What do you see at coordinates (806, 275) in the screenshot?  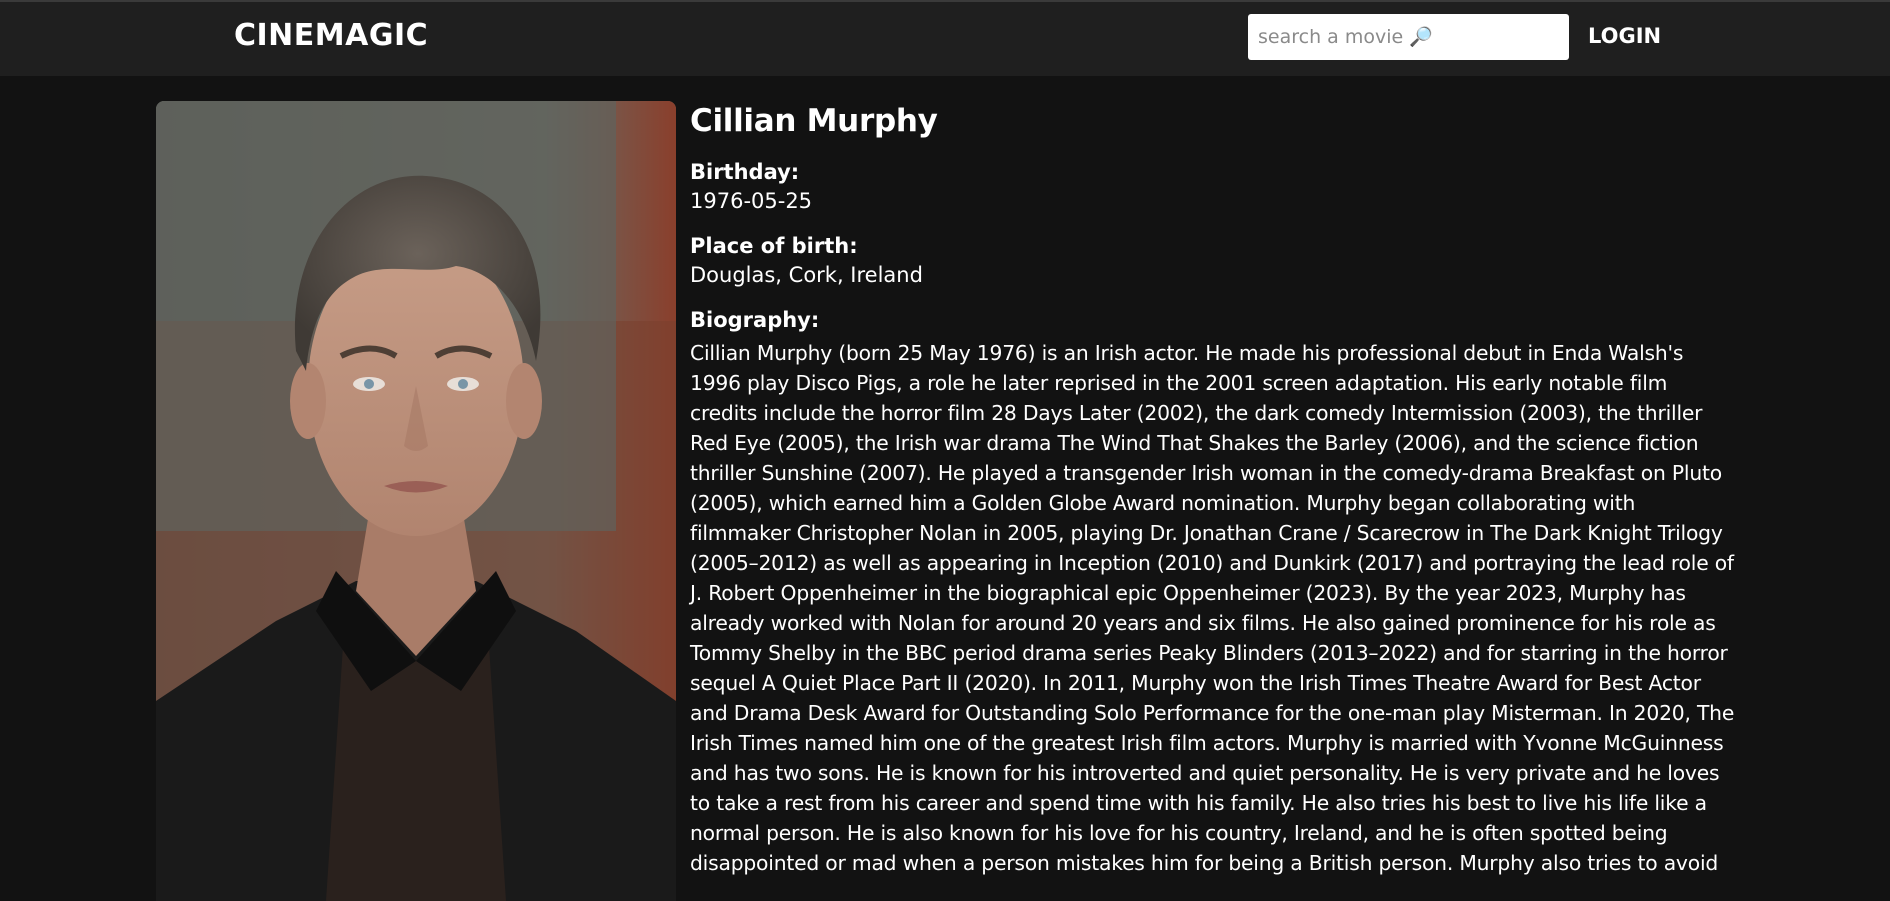 I see `place-of-birth-value: Douglas, Cork, Ireland` at bounding box center [806, 275].